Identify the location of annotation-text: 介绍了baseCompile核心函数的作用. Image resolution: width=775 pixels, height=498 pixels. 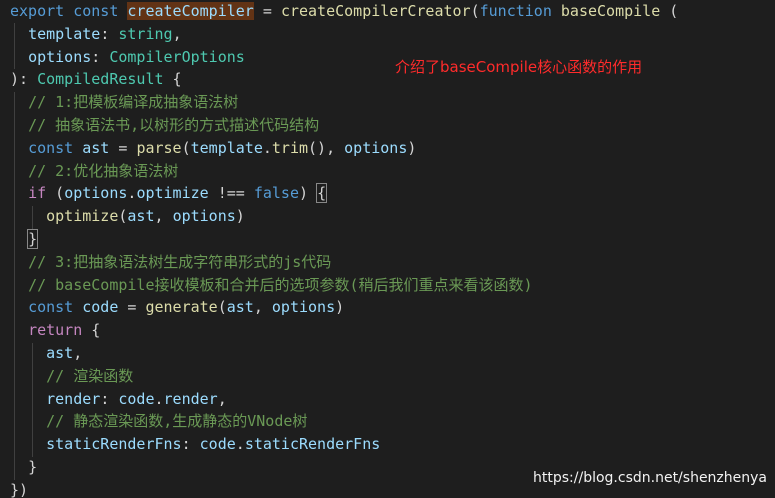
(519, 67).